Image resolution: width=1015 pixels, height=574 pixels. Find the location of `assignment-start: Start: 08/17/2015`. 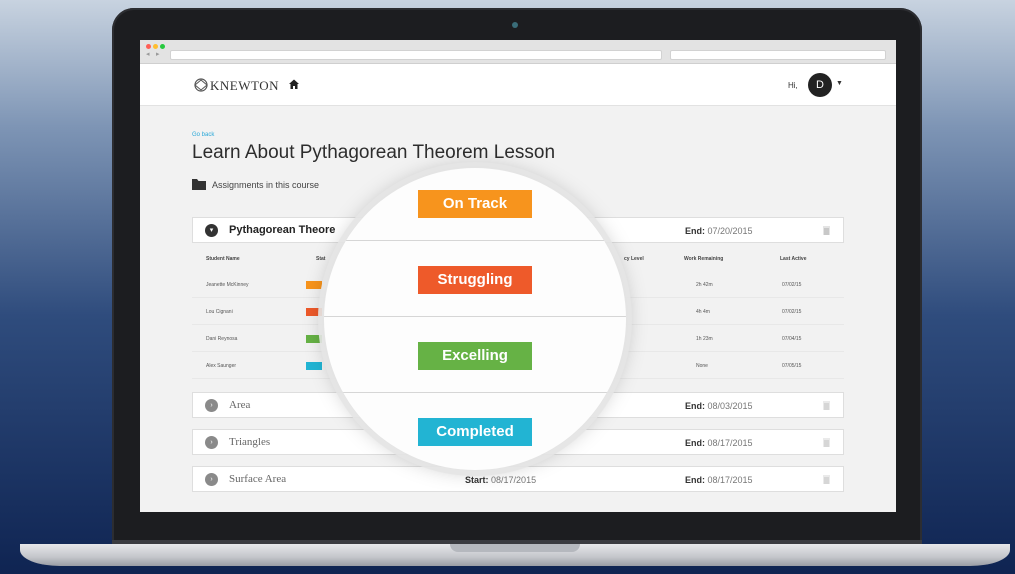

assignment-start: Start: 08/17/2015 is located at coordinates (500, 480).